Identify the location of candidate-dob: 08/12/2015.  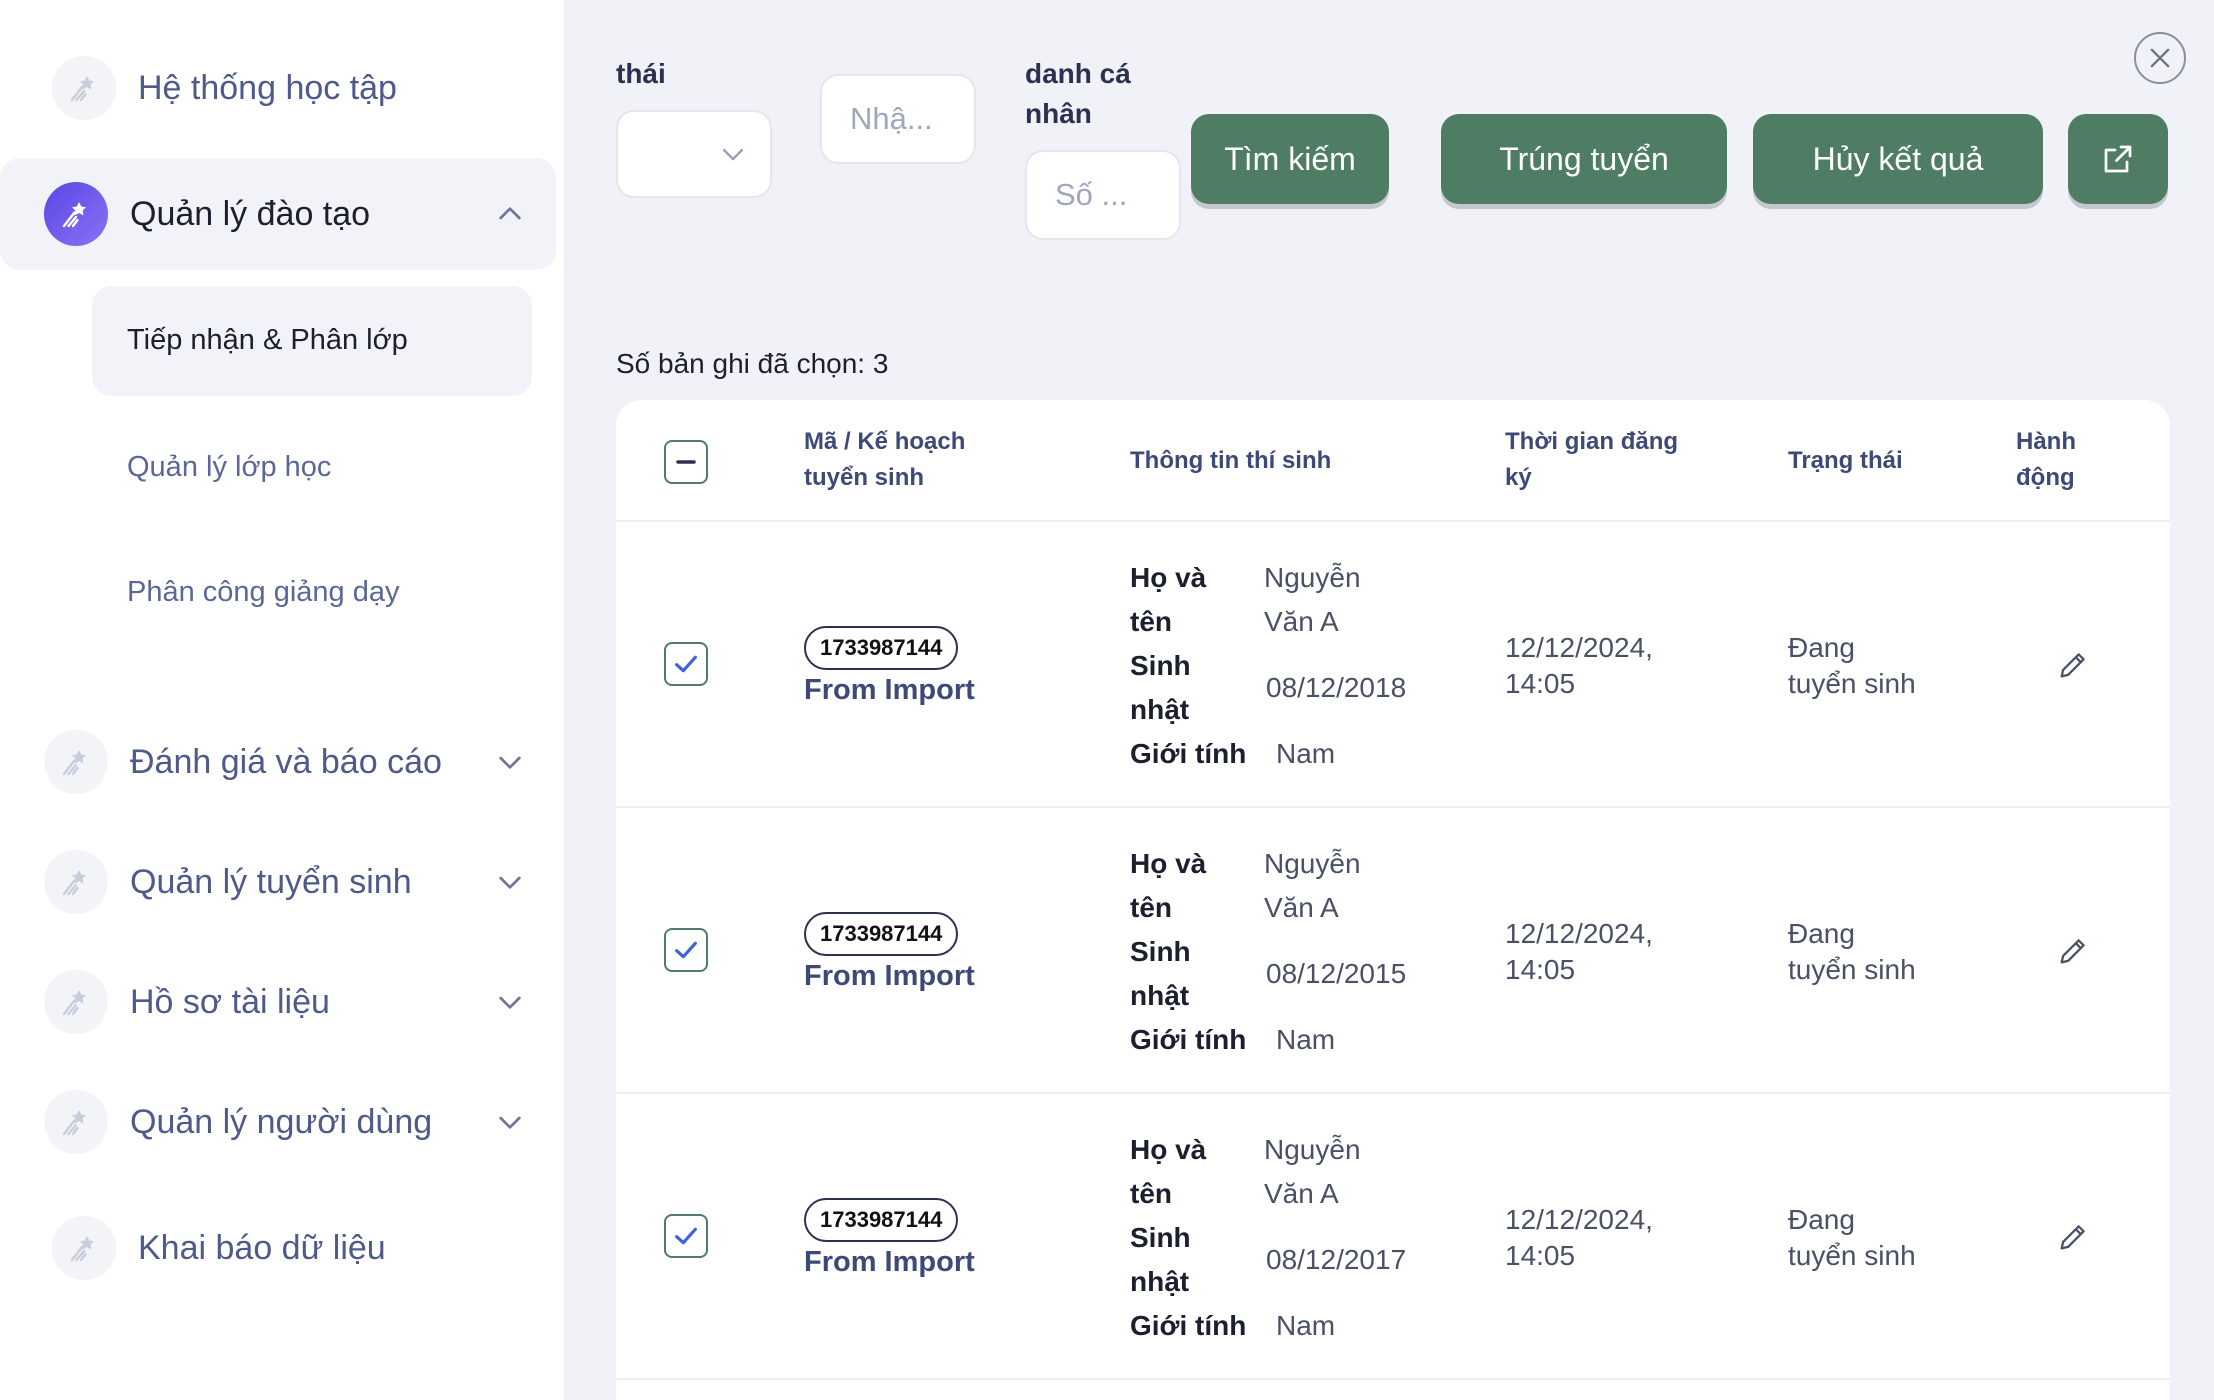
(1336, 973).